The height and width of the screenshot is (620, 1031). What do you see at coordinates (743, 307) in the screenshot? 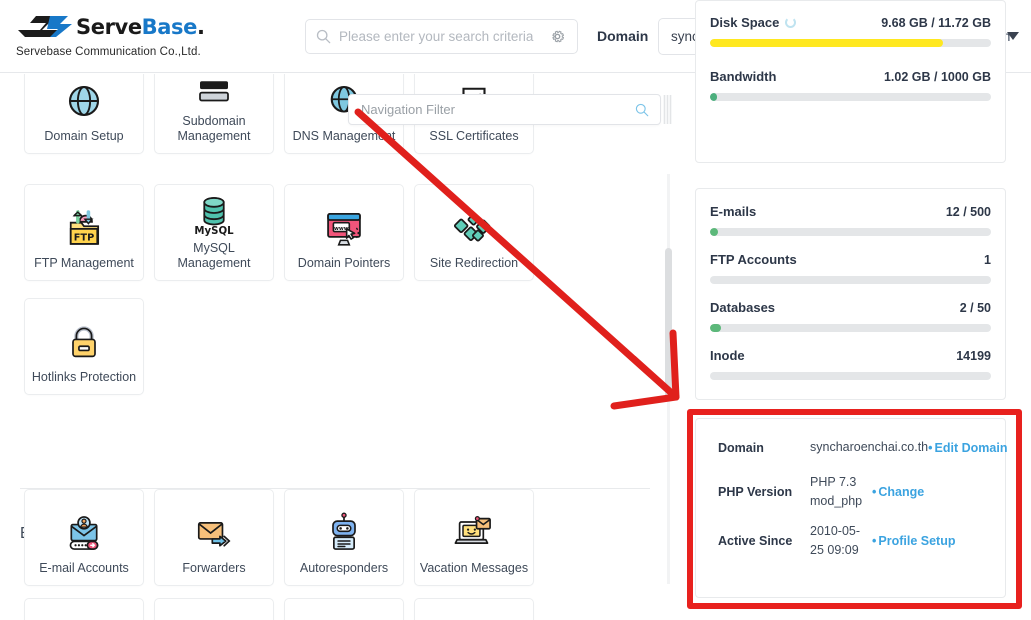
I see `resource-label: Databases` at bounding box center [743, 307].